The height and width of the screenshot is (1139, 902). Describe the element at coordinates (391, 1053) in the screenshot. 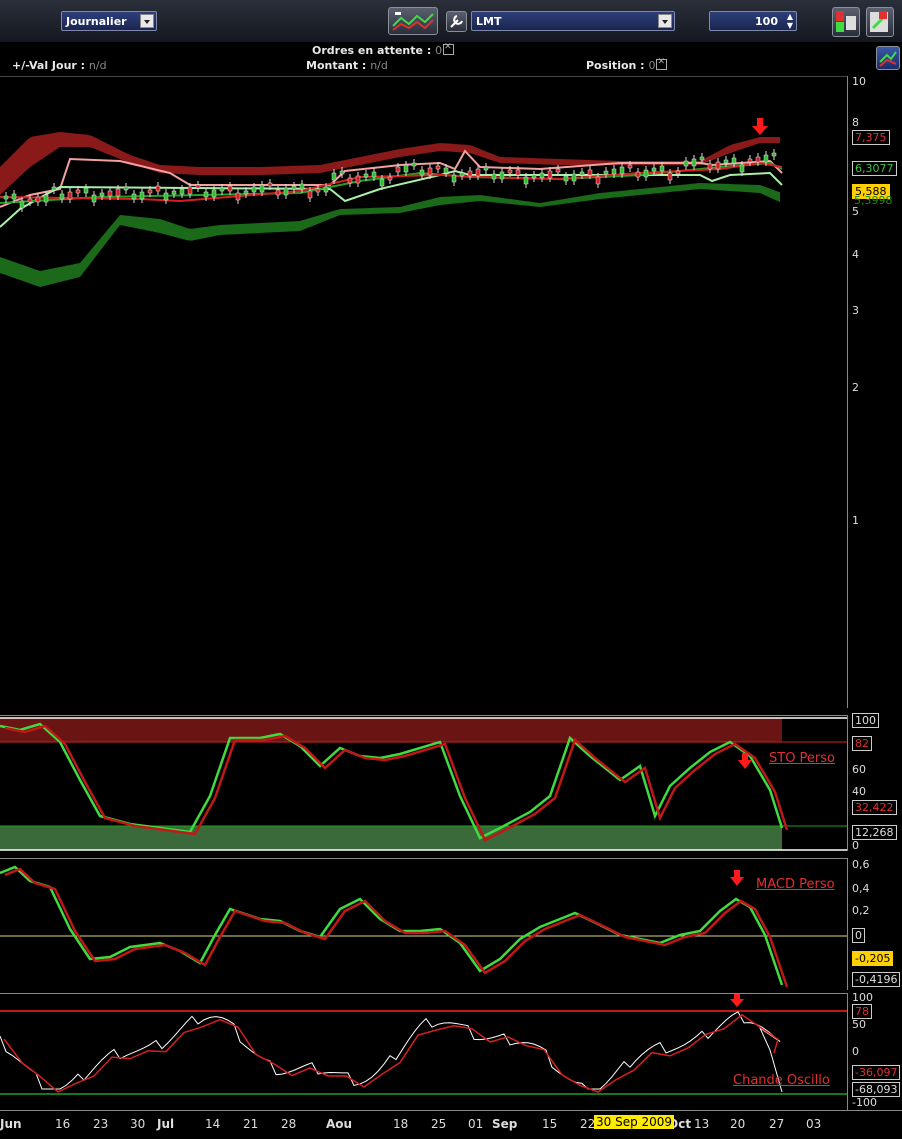

I see `chande-signal-line` at that location.